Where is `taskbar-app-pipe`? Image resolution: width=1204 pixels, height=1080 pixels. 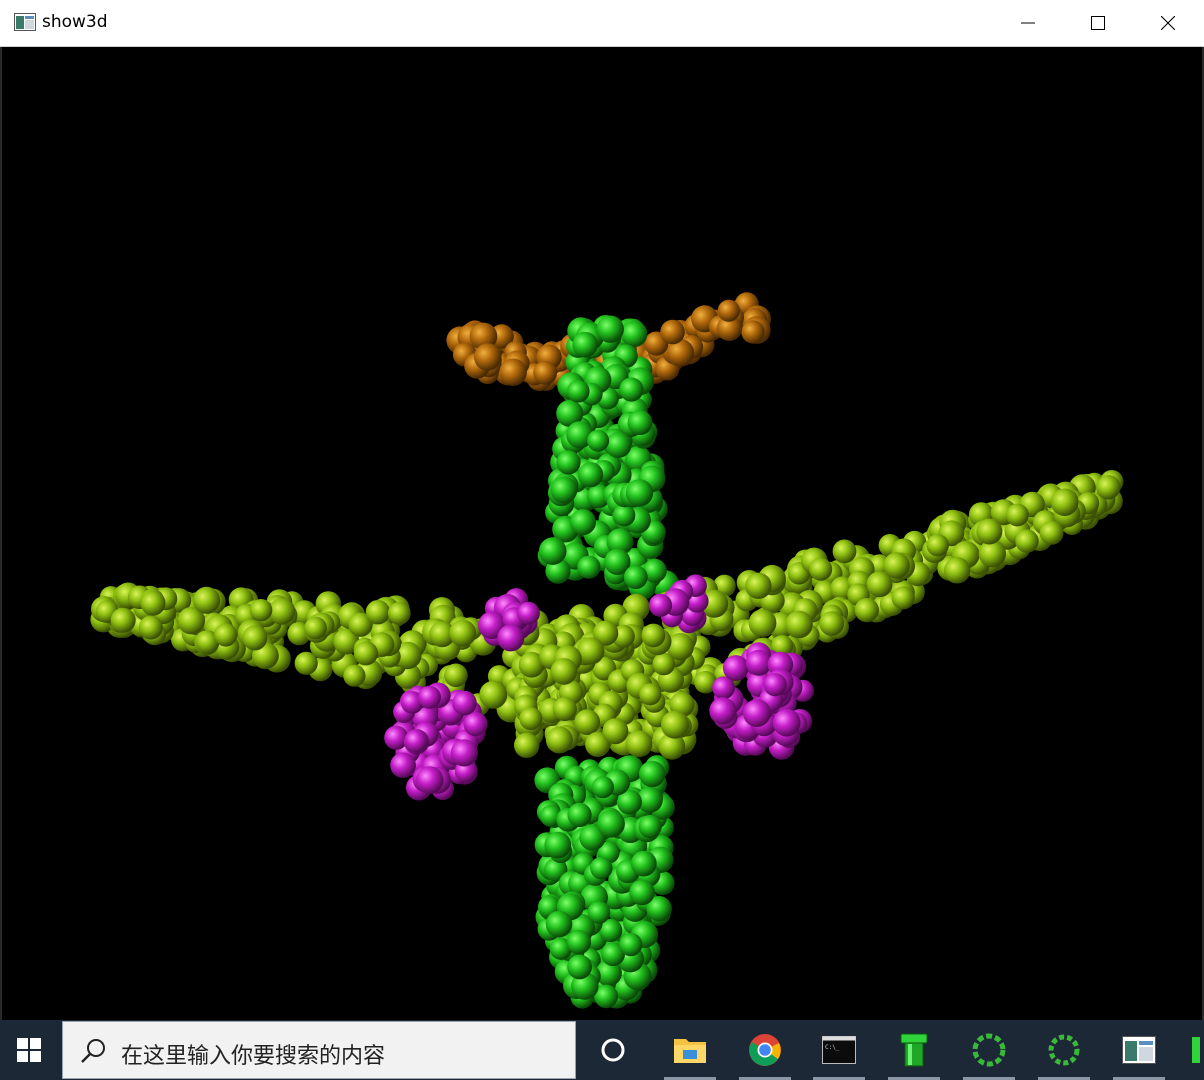 taskbar-app-pipe is located at coordinates (914, 1050).